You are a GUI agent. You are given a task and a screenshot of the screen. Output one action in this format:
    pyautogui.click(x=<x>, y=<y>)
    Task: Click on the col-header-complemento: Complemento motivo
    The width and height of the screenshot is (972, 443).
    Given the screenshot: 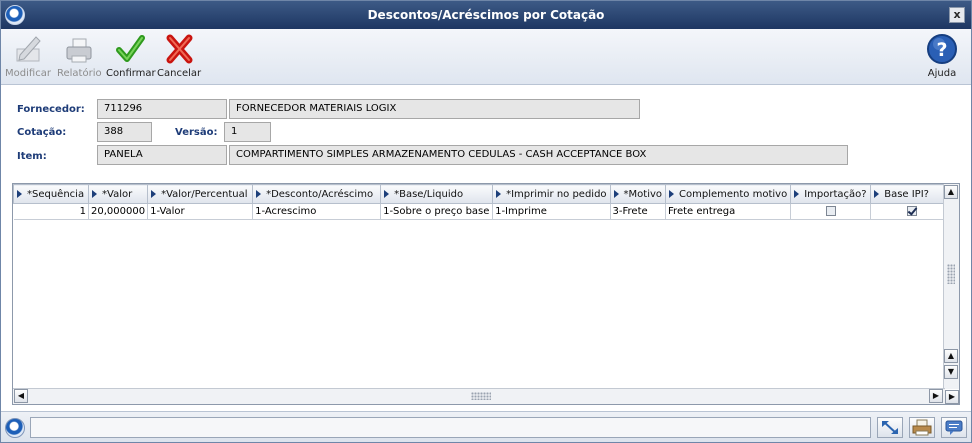 What is the action you would take?
    pyautogui.click(x=728, y=194)
    